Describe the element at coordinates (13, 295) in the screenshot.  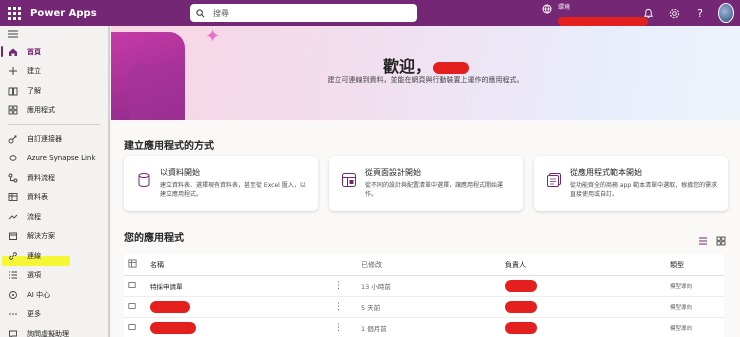
I see `ai-icon` at that location.